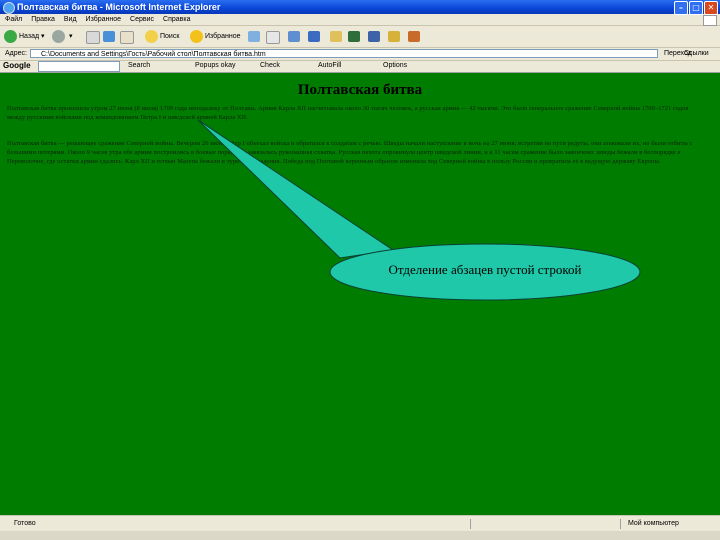 The image size is (720, 540). What do you see at coordinates (43, 19) in the screenshot?
I see `menu-edit: Правка` at bounding box center [43, 19].